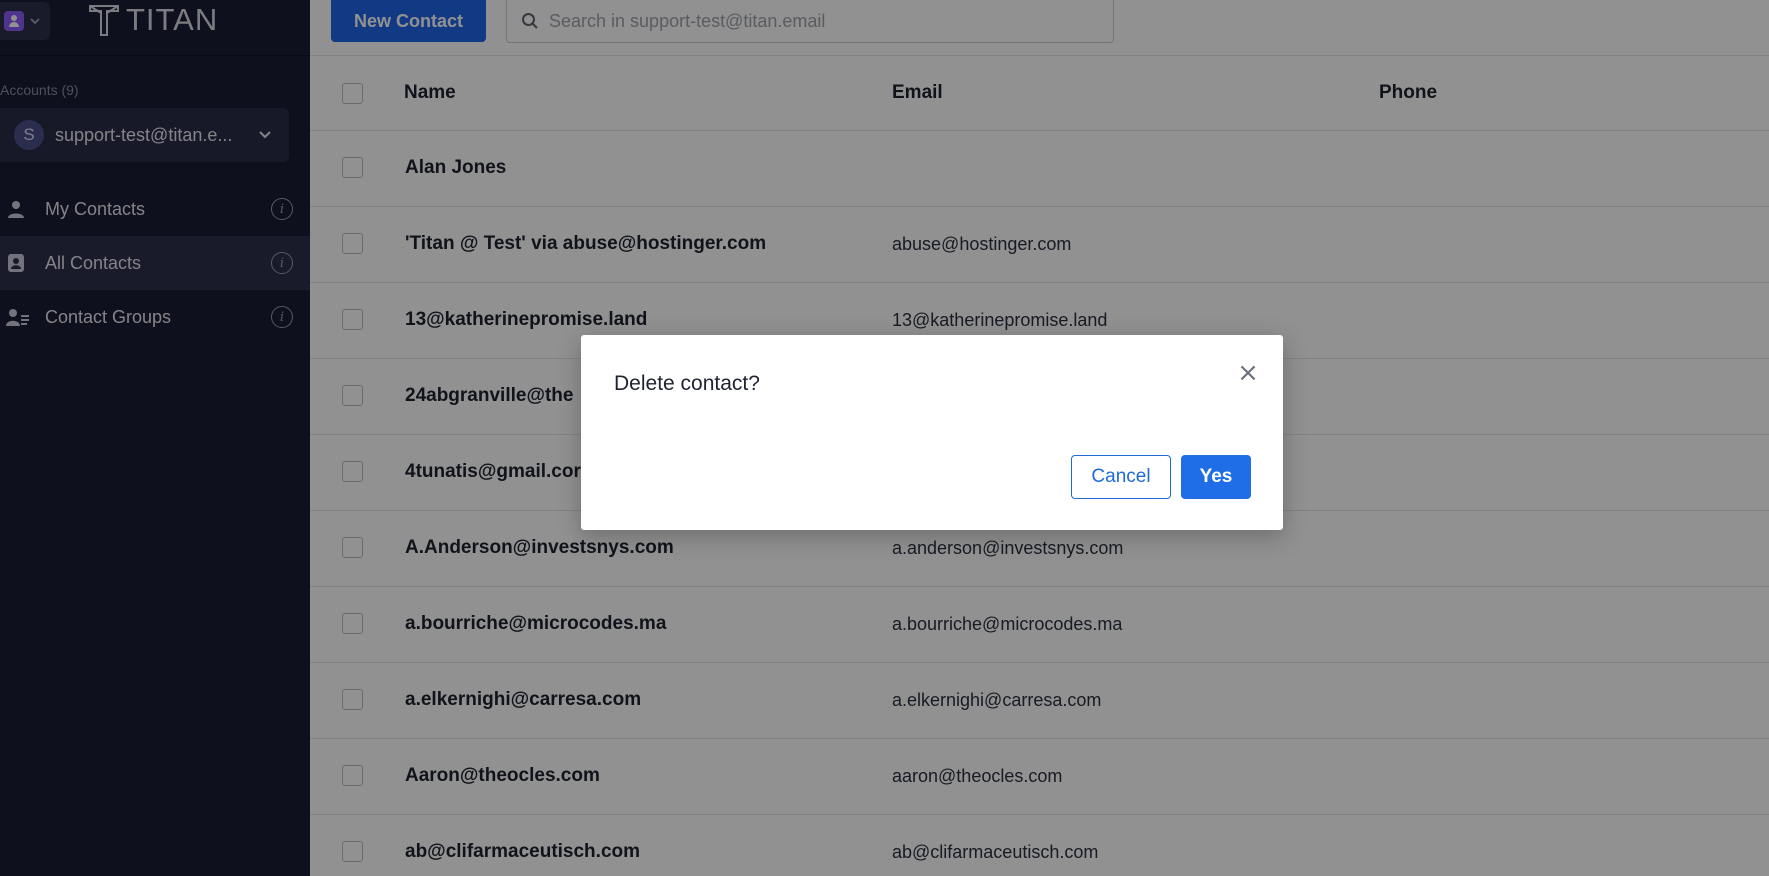  Describe the element at coordinates (1216, 477) in the screenshot. I see `confirm-yes-button: Yes` at that location.